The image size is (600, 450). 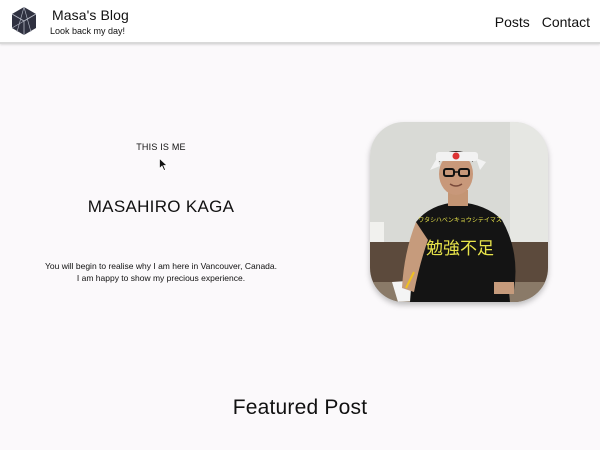 I want to click on profile-photo-illustration: ワタシハベンキョウシテイマス 勉強不足, so click(x=459, y=212).